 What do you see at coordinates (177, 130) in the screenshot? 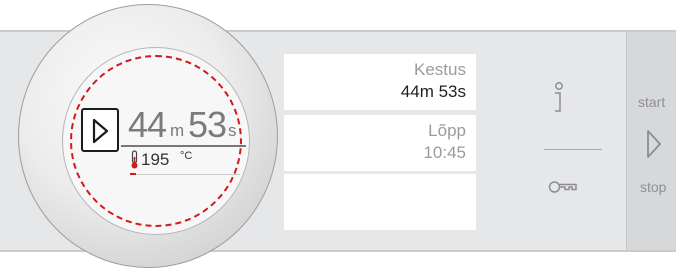
I see `minutes-unit: m` at bounding box center [177, 130].